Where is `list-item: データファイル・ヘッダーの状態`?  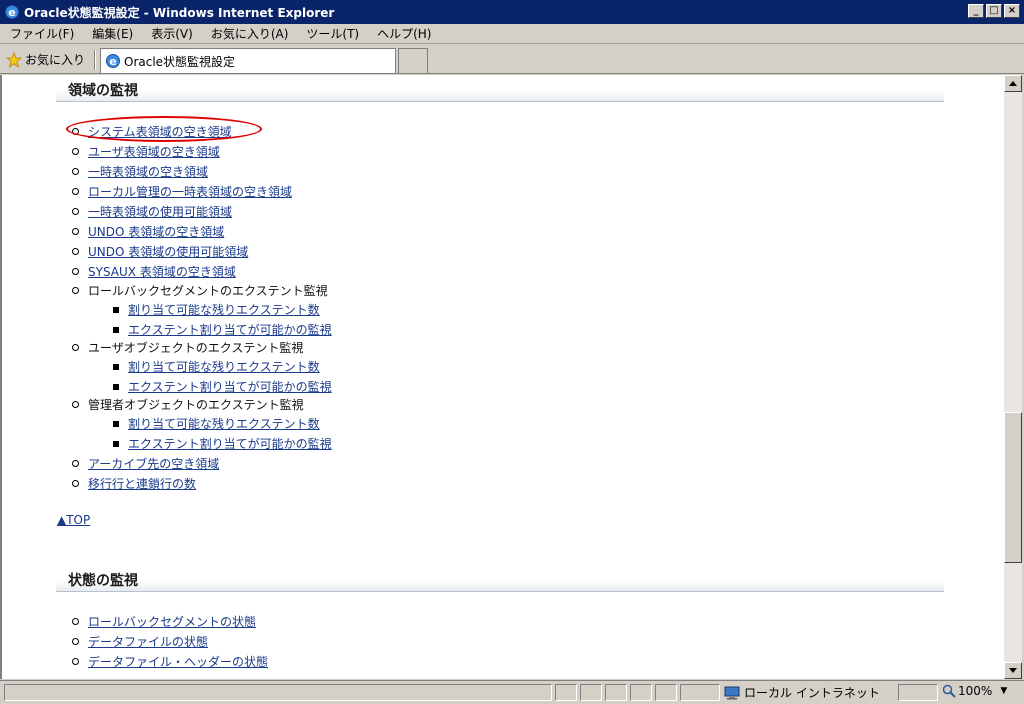
list-item: データファイル・ヘッダーの状態 is located at coordinates (170, 661).